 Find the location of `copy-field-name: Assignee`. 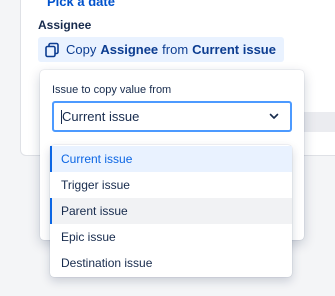

copy-field-name: Assignee is located at coordinates (129, 49).